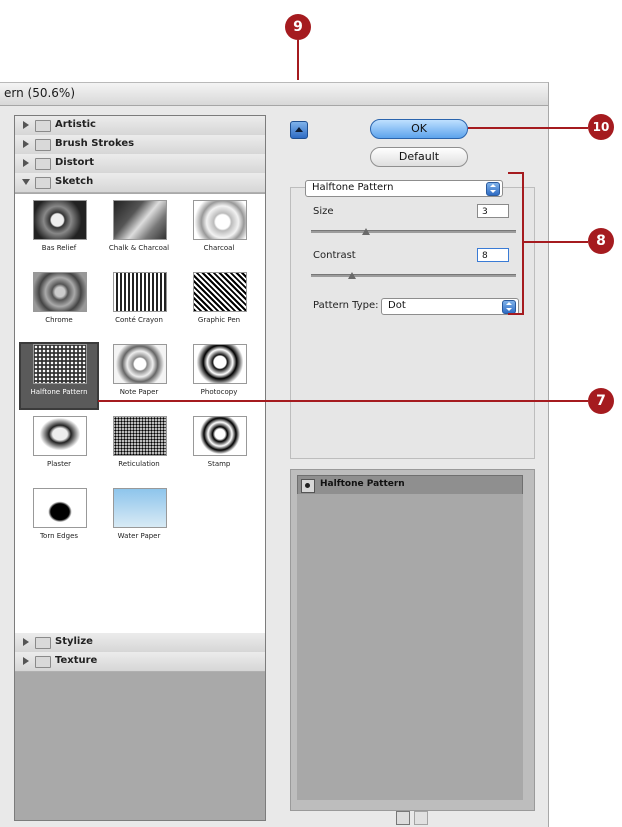 The image size is (622, 827). I want to click on contrast-slider-track, so click(413, 275).